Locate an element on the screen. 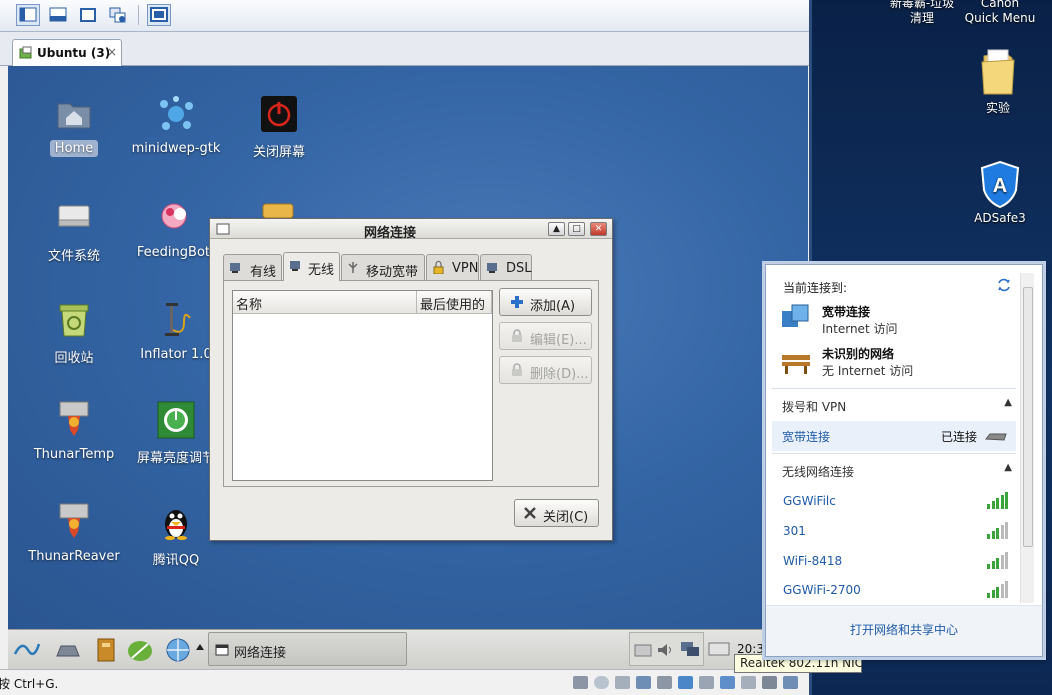 This screenshot has width=1052, height=695. close-dialog-button: 关闭(C) is located at coordinates (556, 513).